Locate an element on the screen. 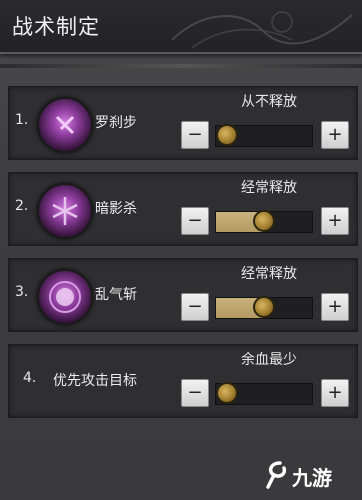 The width and height of the screenshot is (362, 500). target-priority-label: 优先攻击目标 is located at coordinates (95, 381).